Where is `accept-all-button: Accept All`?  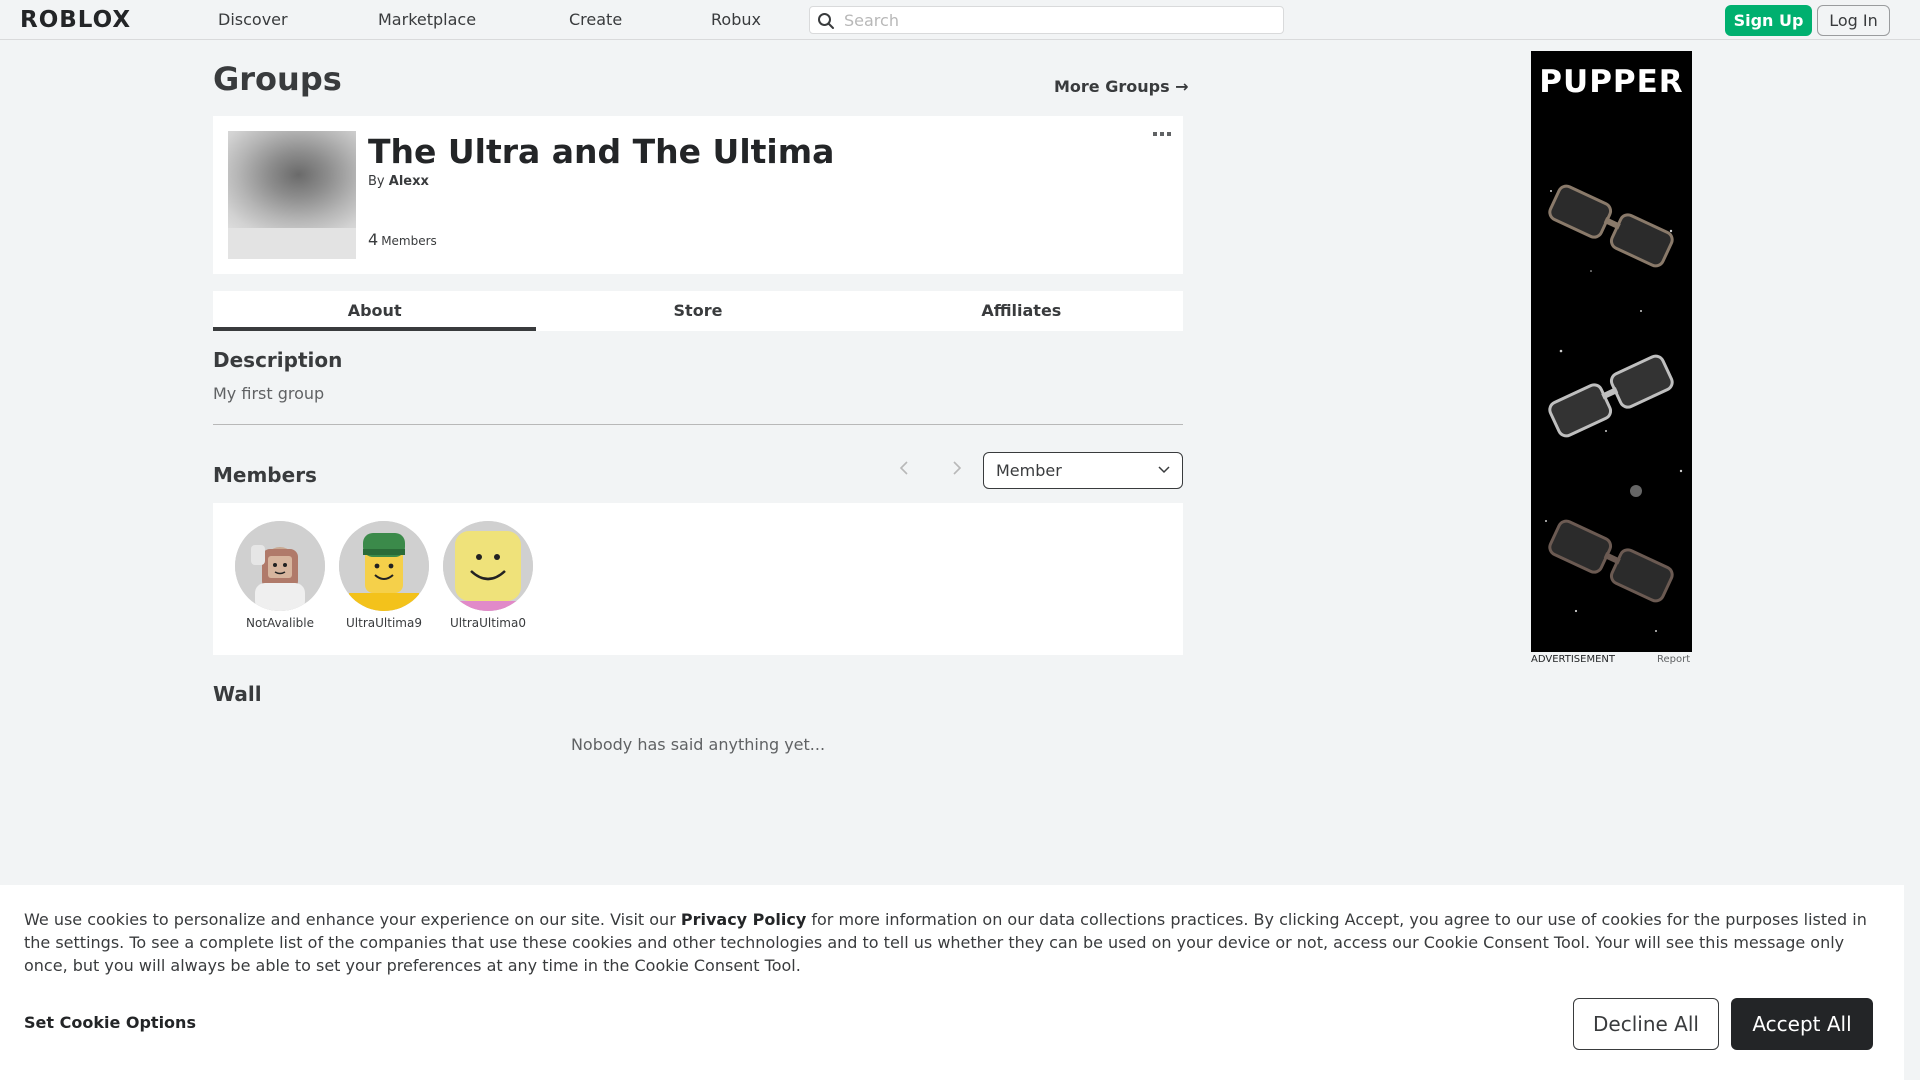
accept-all-button: Accept All is located at coordinates (1802, 1024).